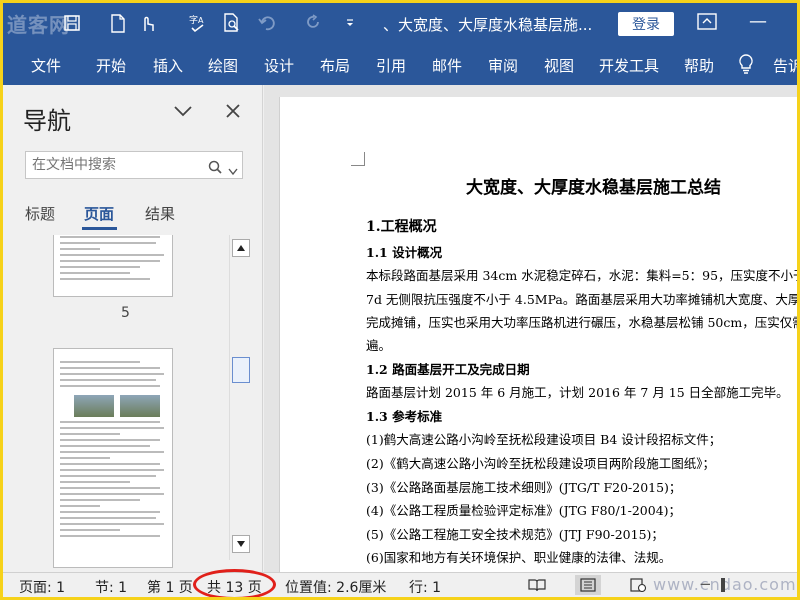  What do you see at coordinates (746, 66) in the screenshot?
I see `lightbulb-icon` at bounding box center [746, 66].